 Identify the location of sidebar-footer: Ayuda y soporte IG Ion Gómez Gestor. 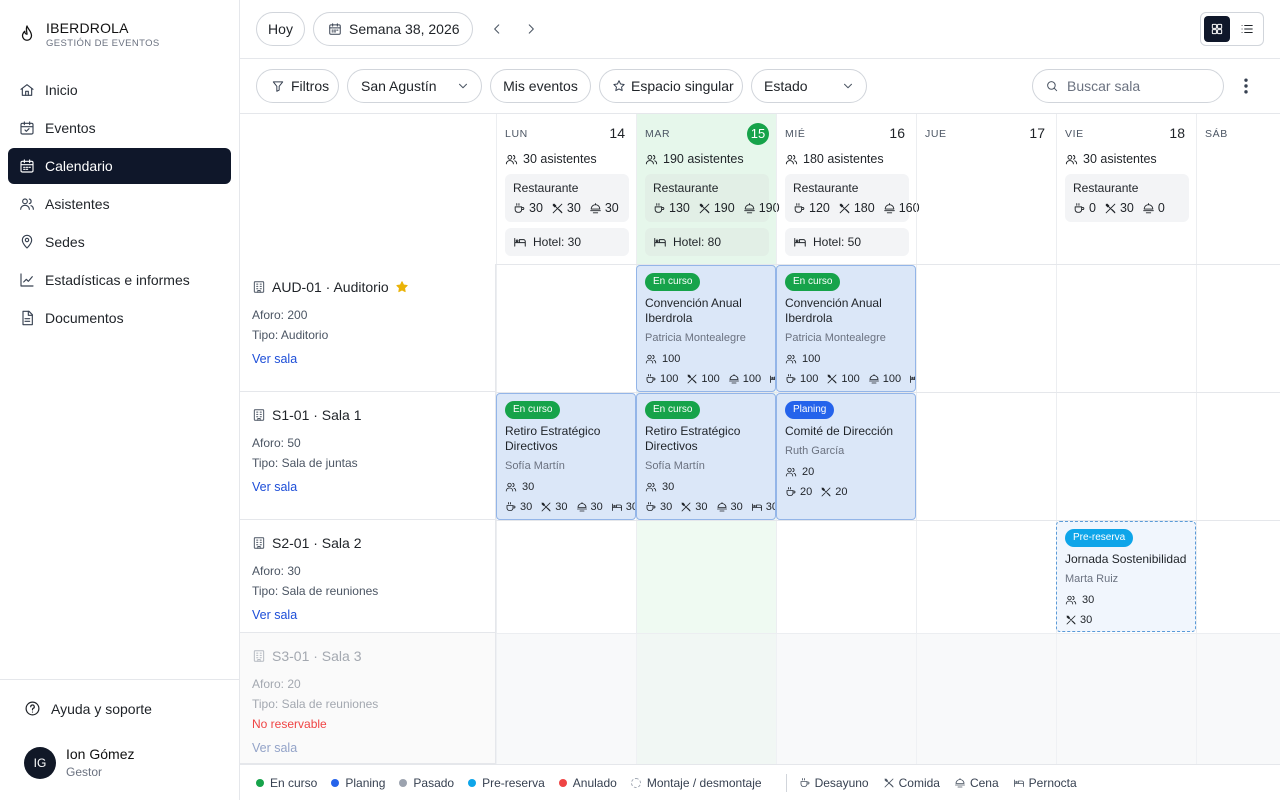
(119, 729).